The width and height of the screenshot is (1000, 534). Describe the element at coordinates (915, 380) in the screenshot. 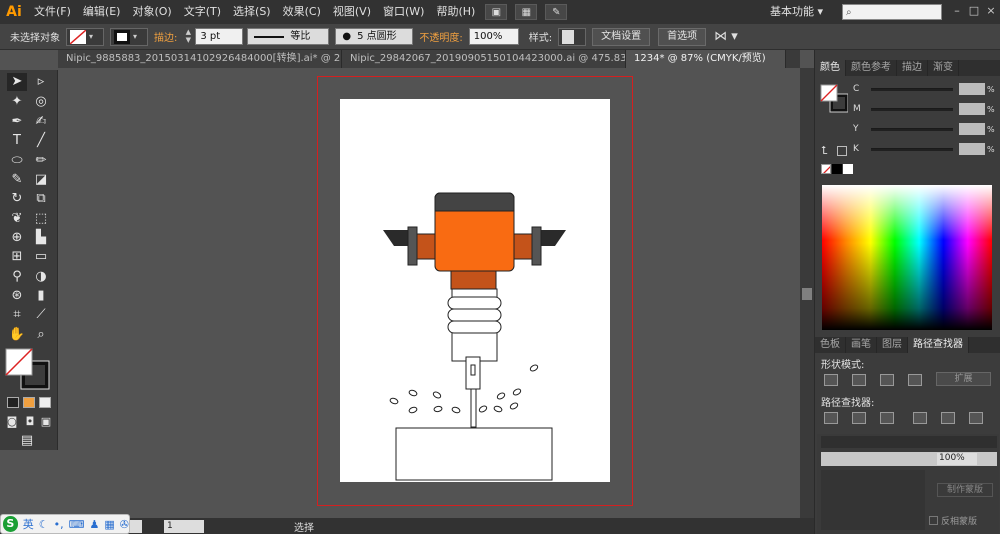

I see `exclude-icon` at that location.